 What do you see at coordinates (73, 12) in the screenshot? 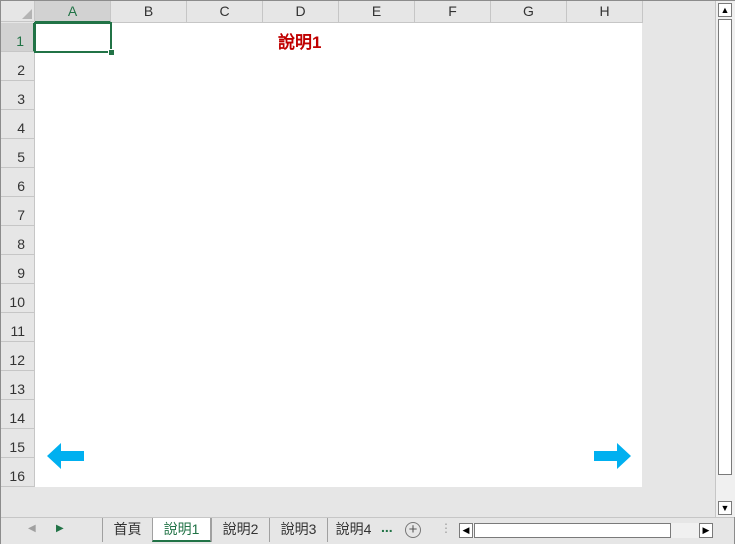
I see `column-header-a: A` at bounding box center [73, 12].